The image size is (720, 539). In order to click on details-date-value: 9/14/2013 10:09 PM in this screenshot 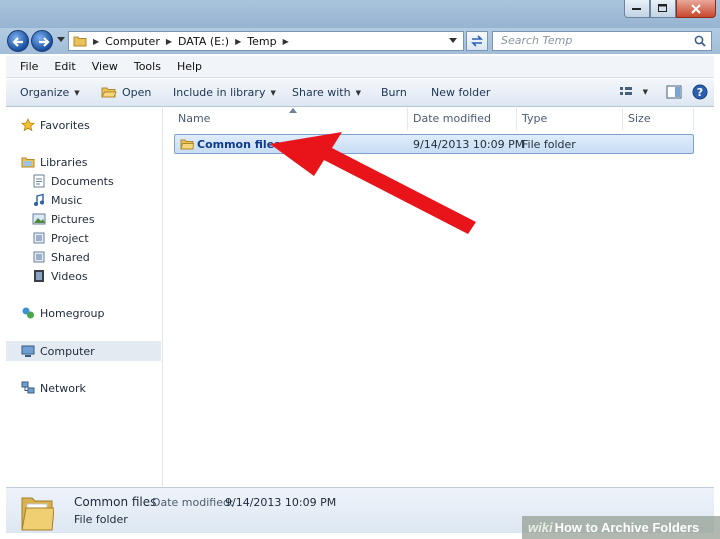, I will do `click(281, 502)`.